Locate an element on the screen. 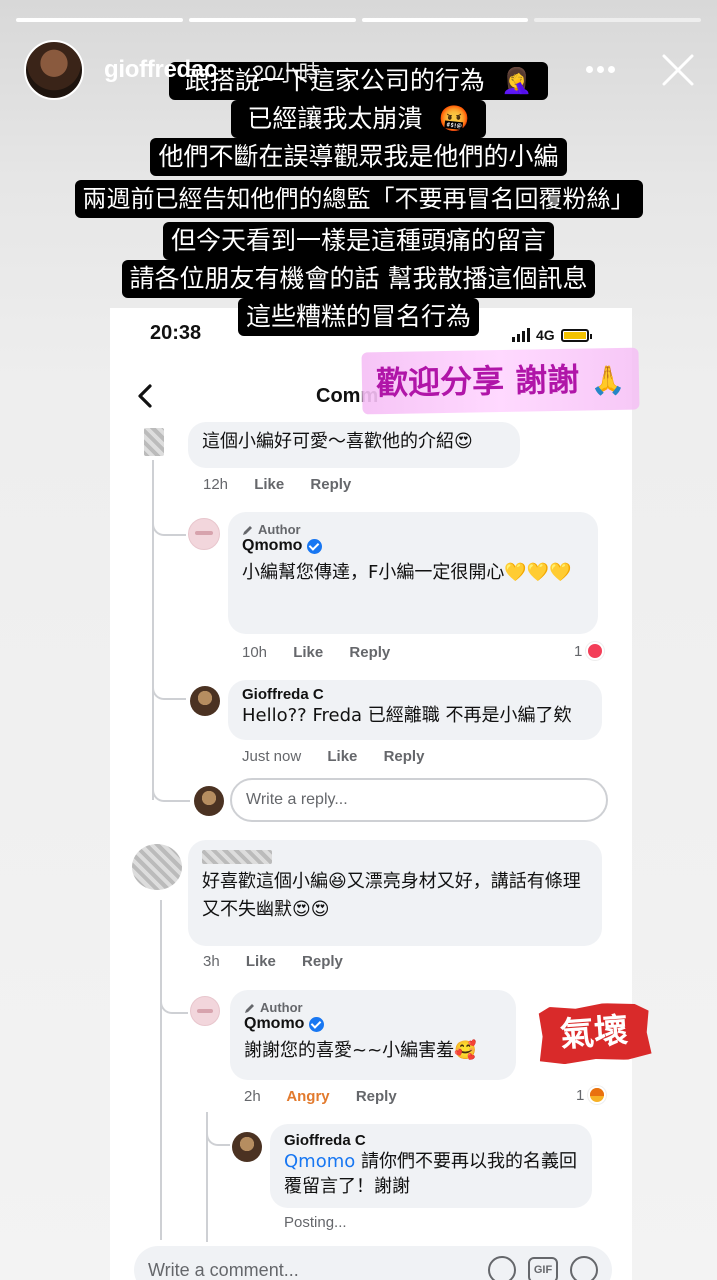 The image size is (717, 1280). caption-line: 已經讓我太崩潰 🤬 is located at coordinates (358, 119).